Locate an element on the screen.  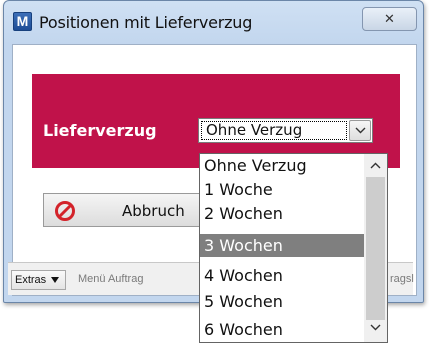
dropdown-option: Ohne Verzug is located at coordinates (282, 165).